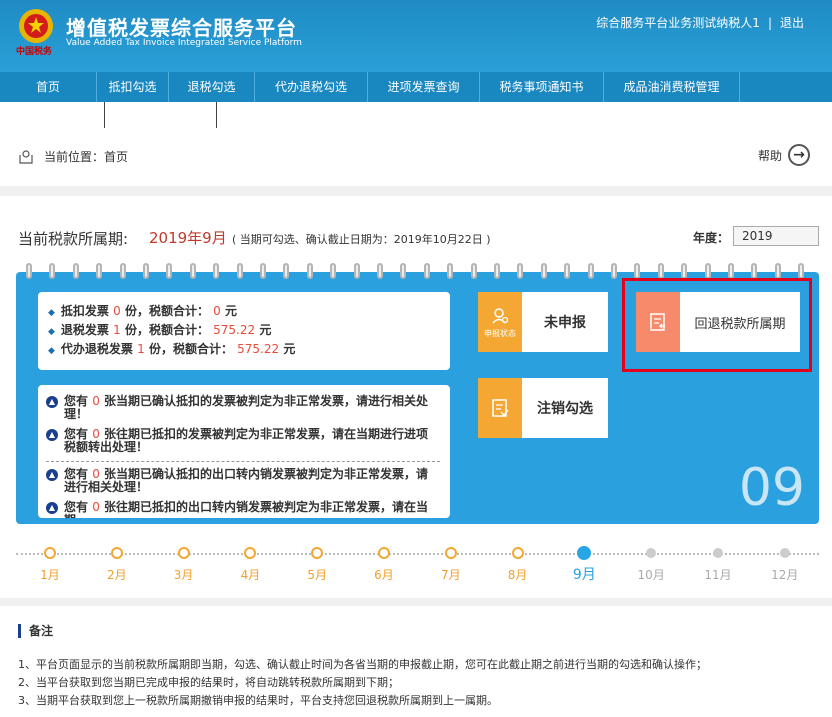  Describe the element at coordinates (35, 631) in the screenshot. I see `notes-title: 备注` at that location.